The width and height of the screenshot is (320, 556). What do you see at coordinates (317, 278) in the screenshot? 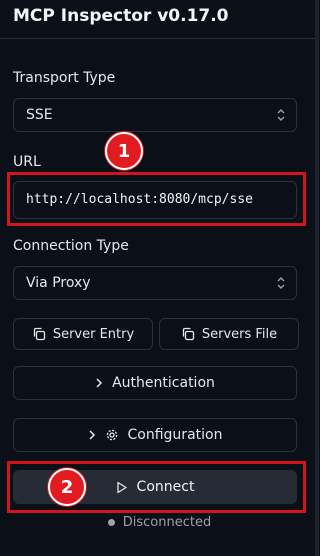
I see `scrollbar-edge` at bounding box center [317, 278].